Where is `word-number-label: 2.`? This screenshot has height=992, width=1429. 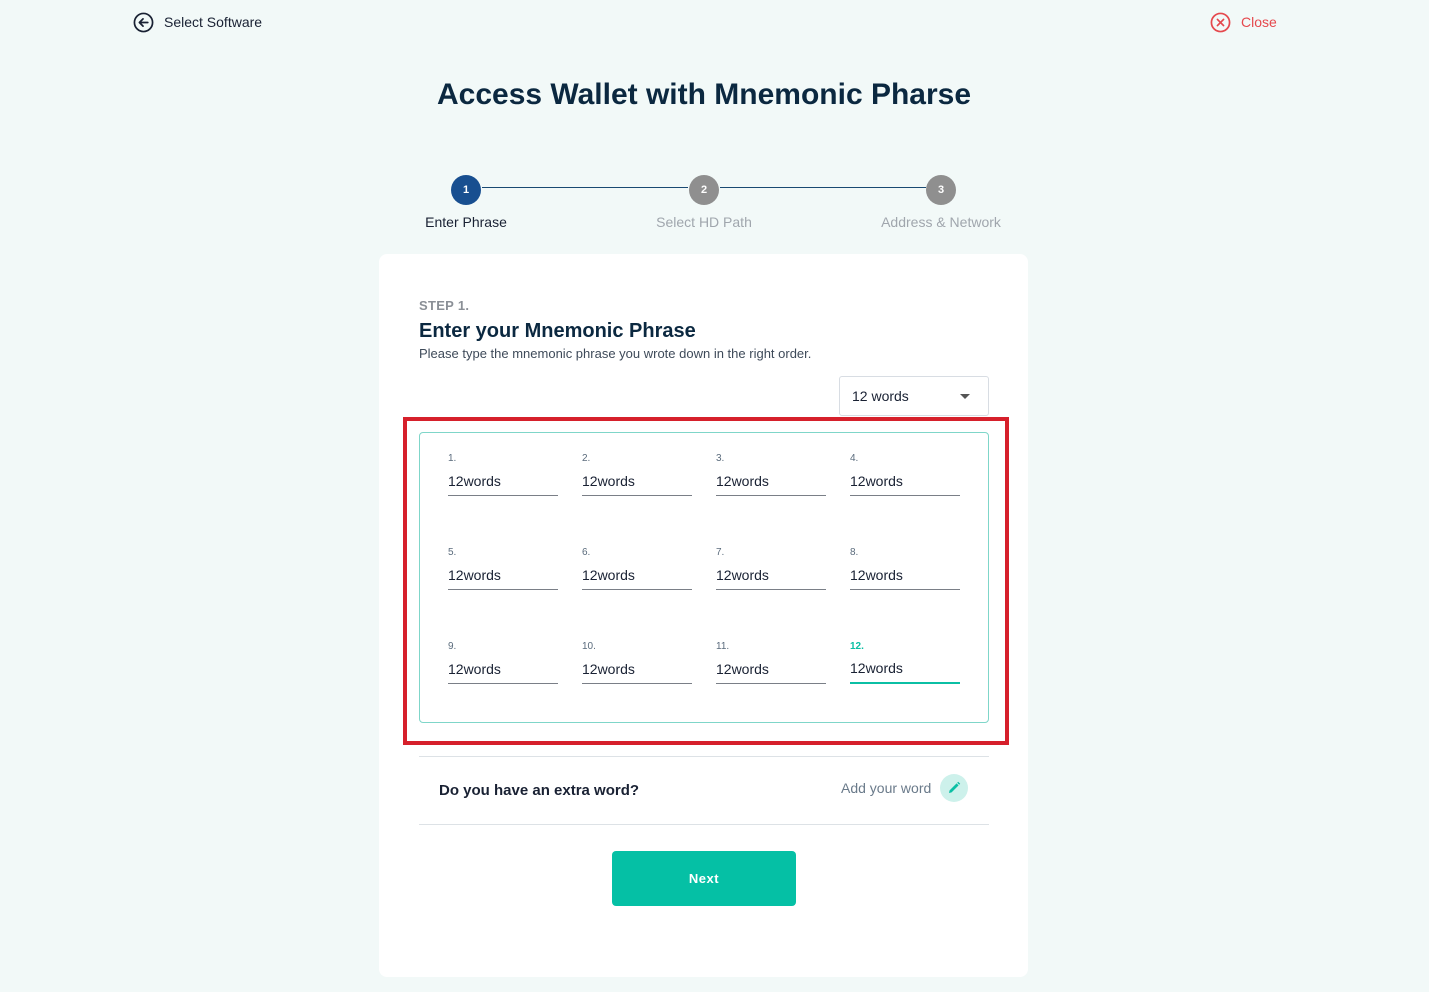
word-number-label: 2. is located at coordinates (586, 458).